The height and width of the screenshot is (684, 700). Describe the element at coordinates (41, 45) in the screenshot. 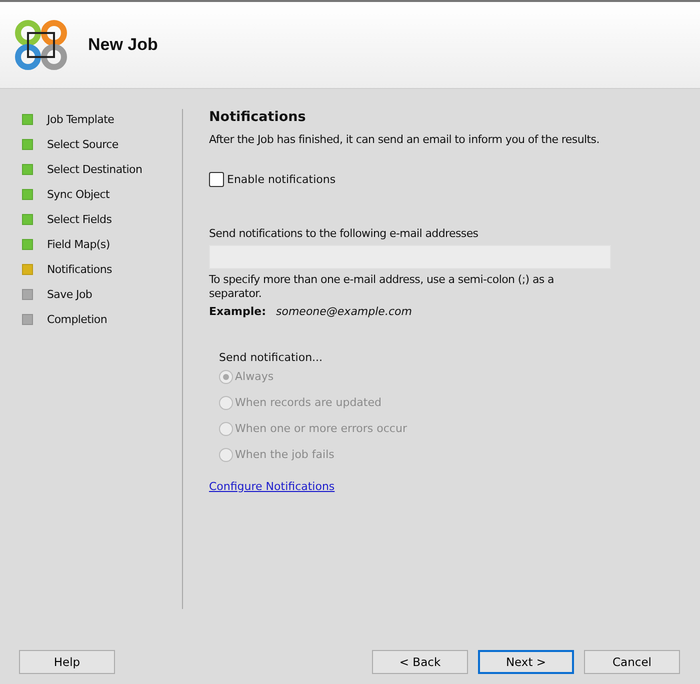

I see `logo-icon` at that location.